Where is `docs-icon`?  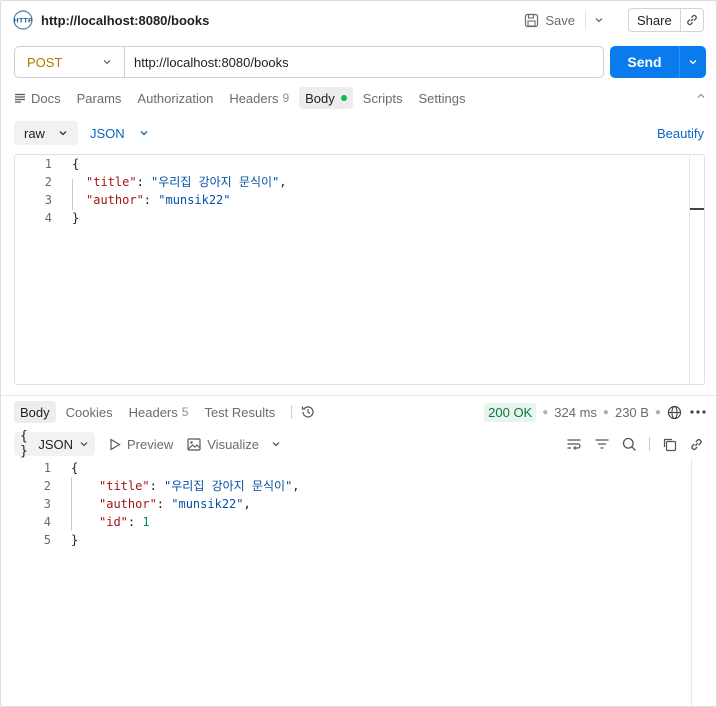 docs-icon is located at coordinates (20, 98).